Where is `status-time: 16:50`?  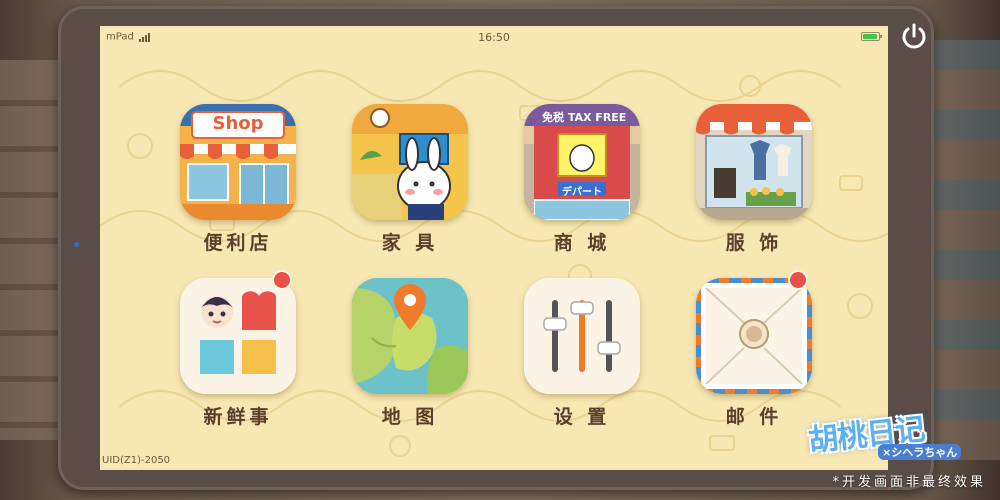
status-time: 16:50 is located at coordinates (494, 37).